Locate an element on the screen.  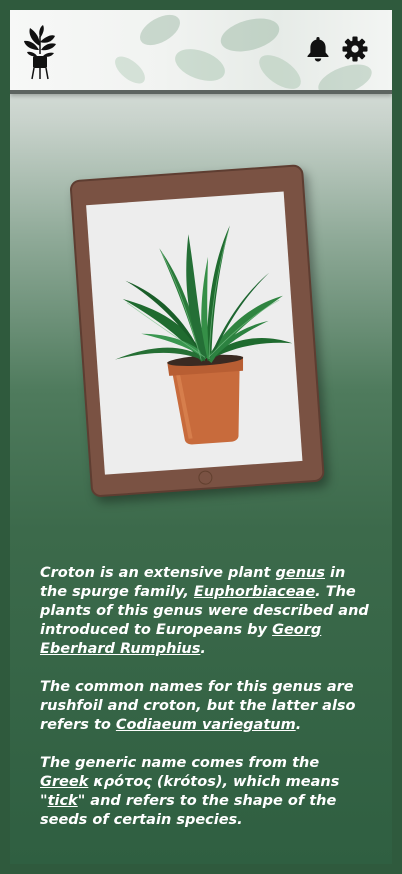
link-genus: genus is located at coordinates (300, 573).